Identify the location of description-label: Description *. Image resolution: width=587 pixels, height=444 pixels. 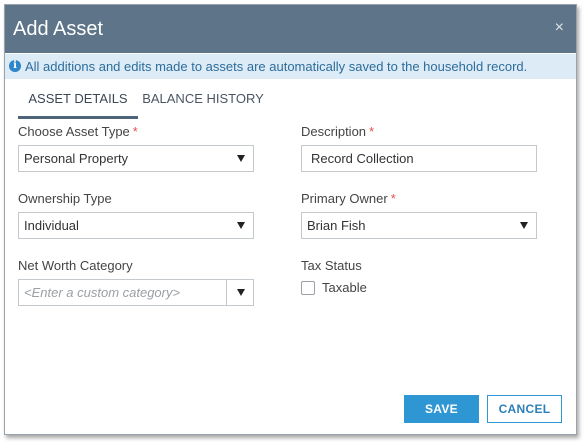
(337, 132).